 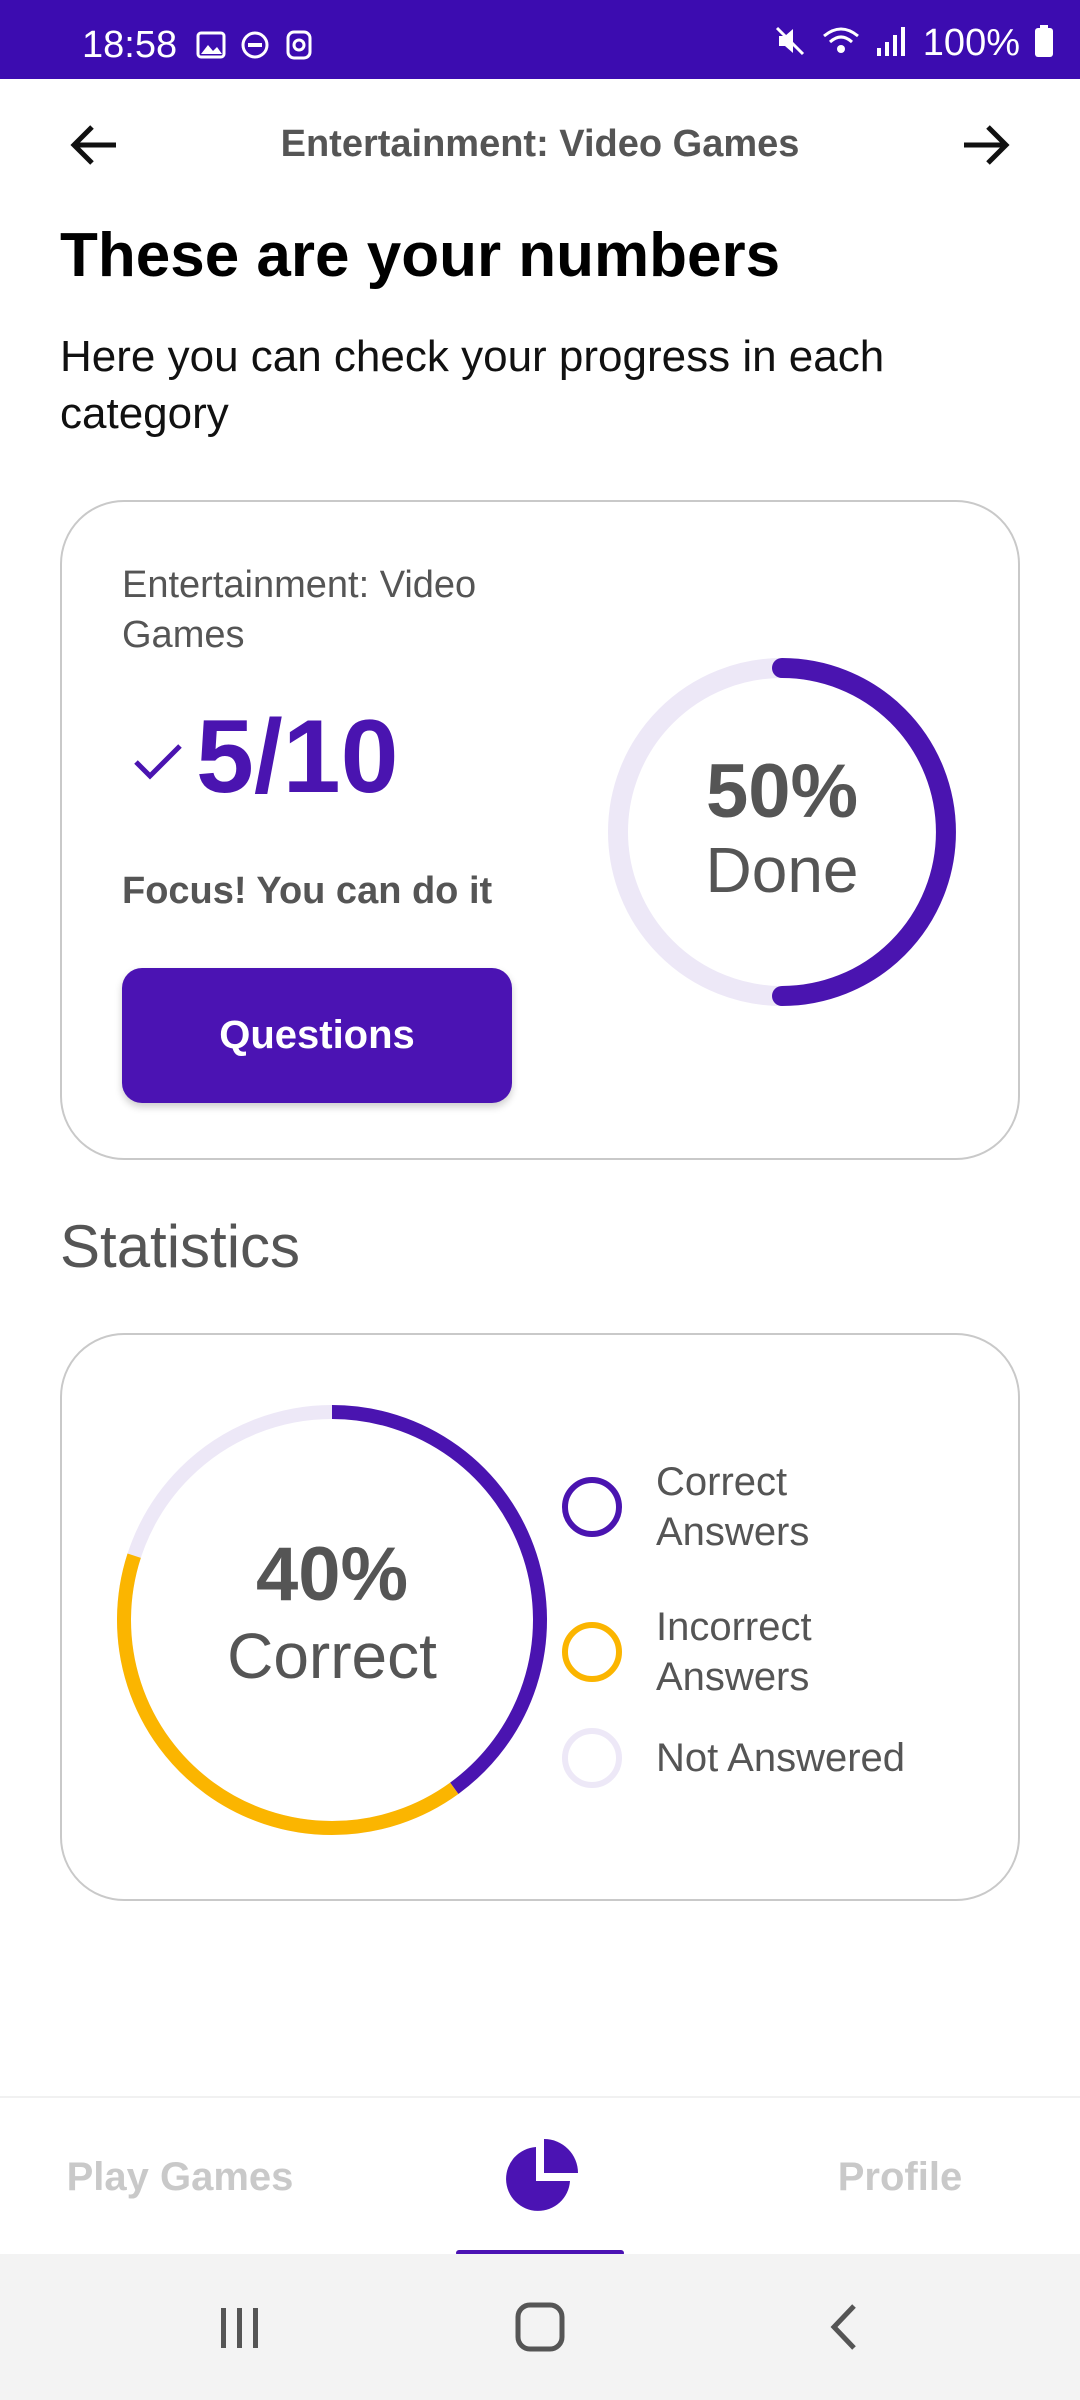 I want to click on card-category-name: Entertainment: Video Games, so click(x=299, y=610).